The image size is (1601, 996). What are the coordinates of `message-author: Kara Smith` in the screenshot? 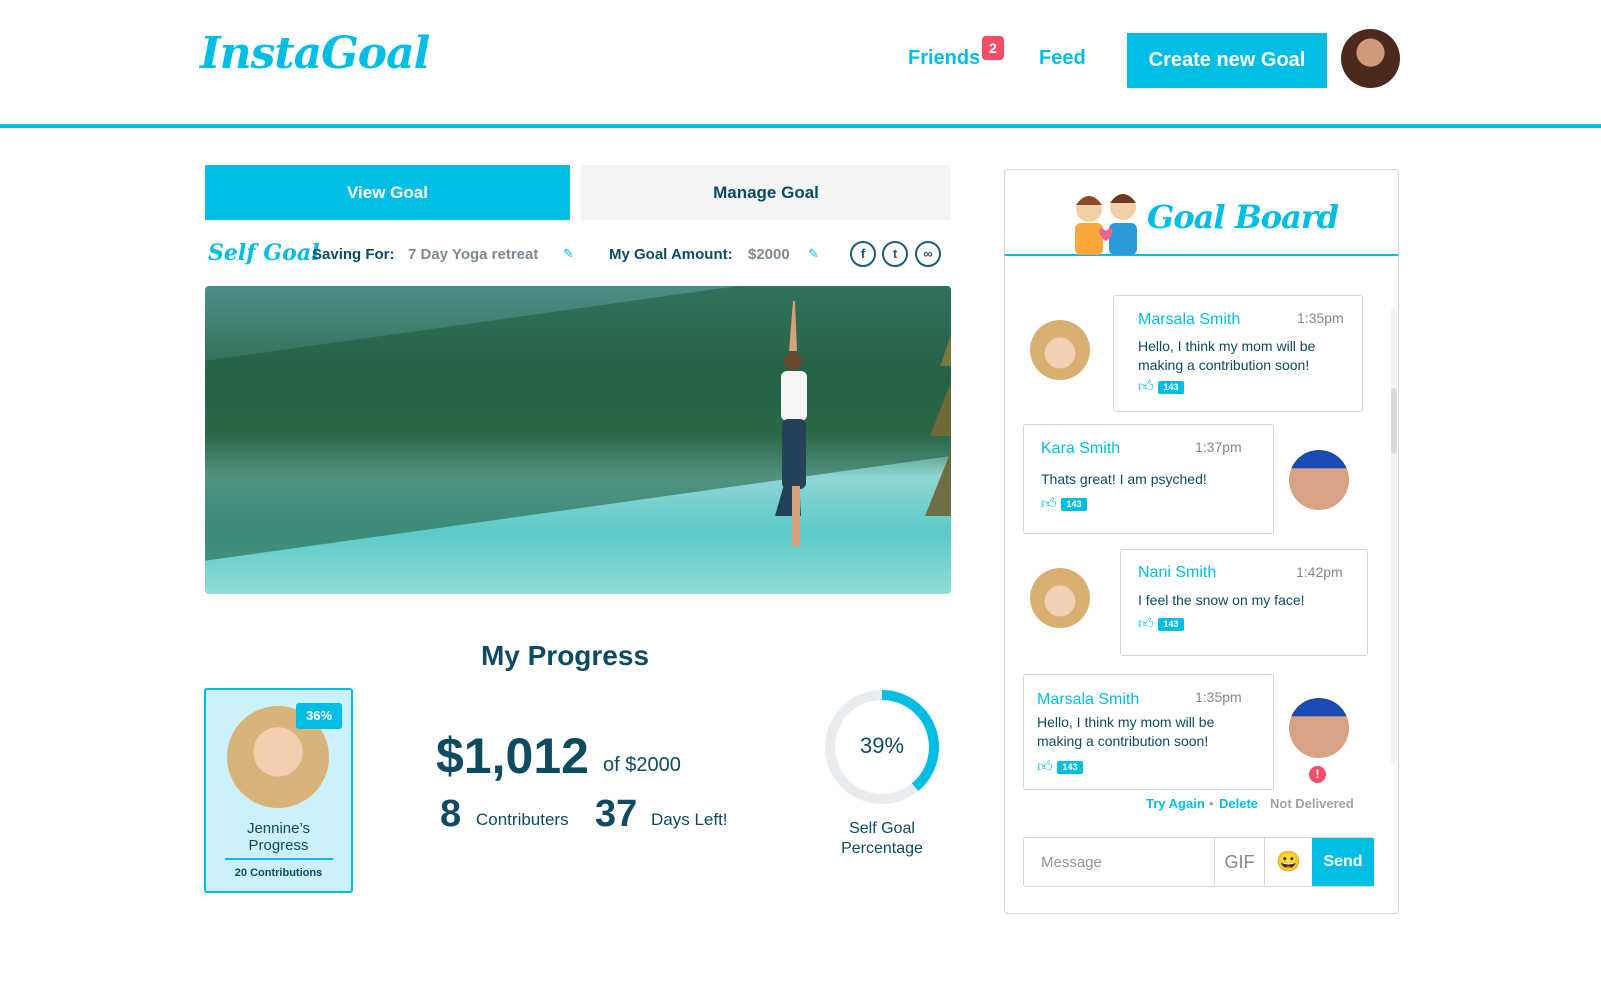 It's located at (1080, 449).